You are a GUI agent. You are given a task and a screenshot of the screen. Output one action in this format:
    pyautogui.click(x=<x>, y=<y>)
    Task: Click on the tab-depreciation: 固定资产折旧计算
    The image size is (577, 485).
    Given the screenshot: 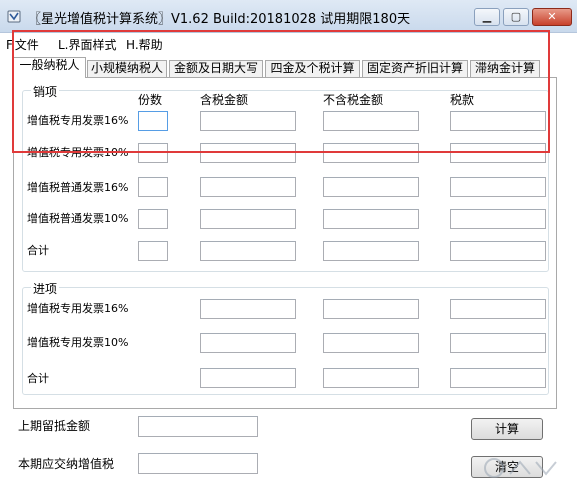 What is the action you would take?
    pyautogui.click(x=415, y=68)
    